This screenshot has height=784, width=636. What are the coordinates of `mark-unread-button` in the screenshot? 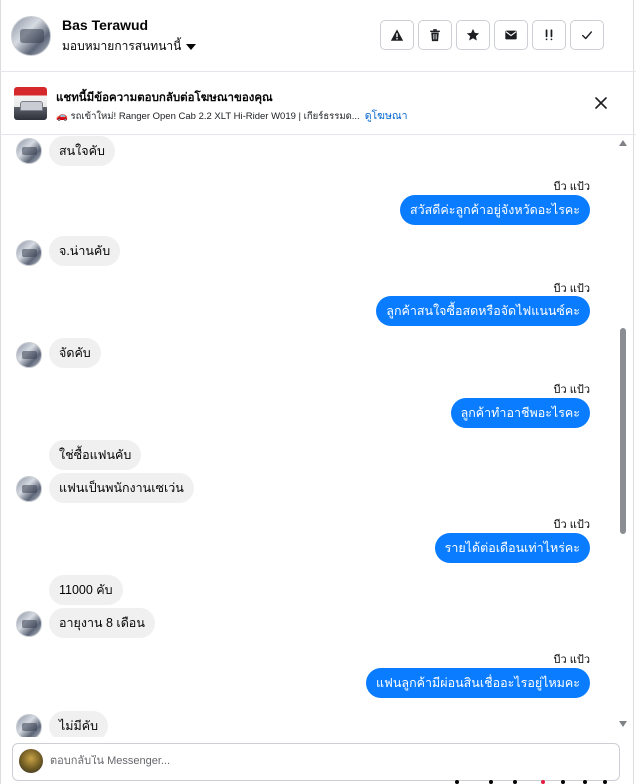 It's located at (511, 35).